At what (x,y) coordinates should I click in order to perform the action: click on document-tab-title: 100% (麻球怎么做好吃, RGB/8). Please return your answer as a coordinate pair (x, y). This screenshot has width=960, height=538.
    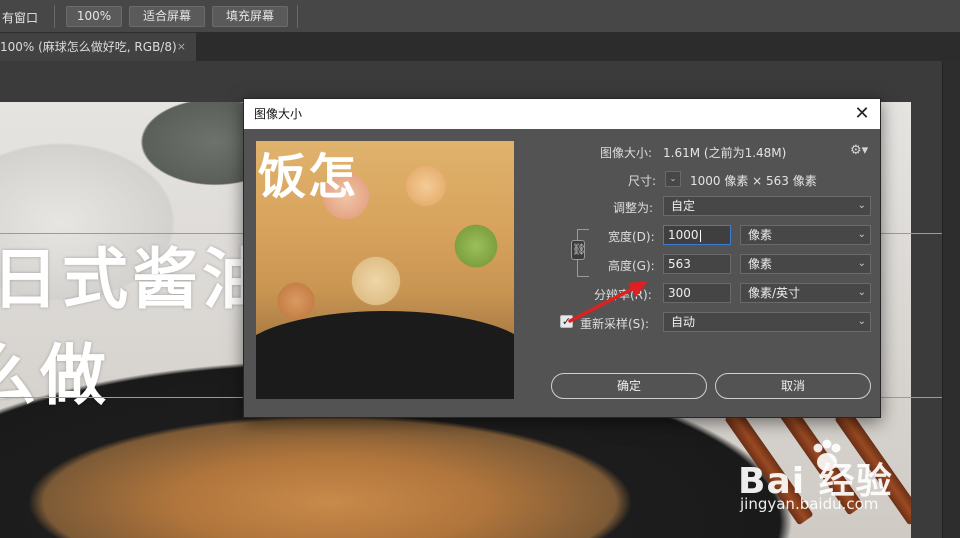
    Looking at the image, I should click on (88, 47).